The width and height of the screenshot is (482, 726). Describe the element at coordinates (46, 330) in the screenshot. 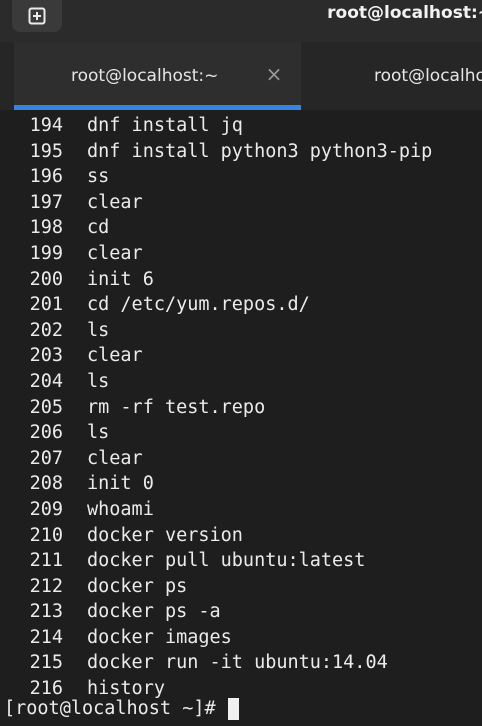

I see `history-number: 202` at that location.